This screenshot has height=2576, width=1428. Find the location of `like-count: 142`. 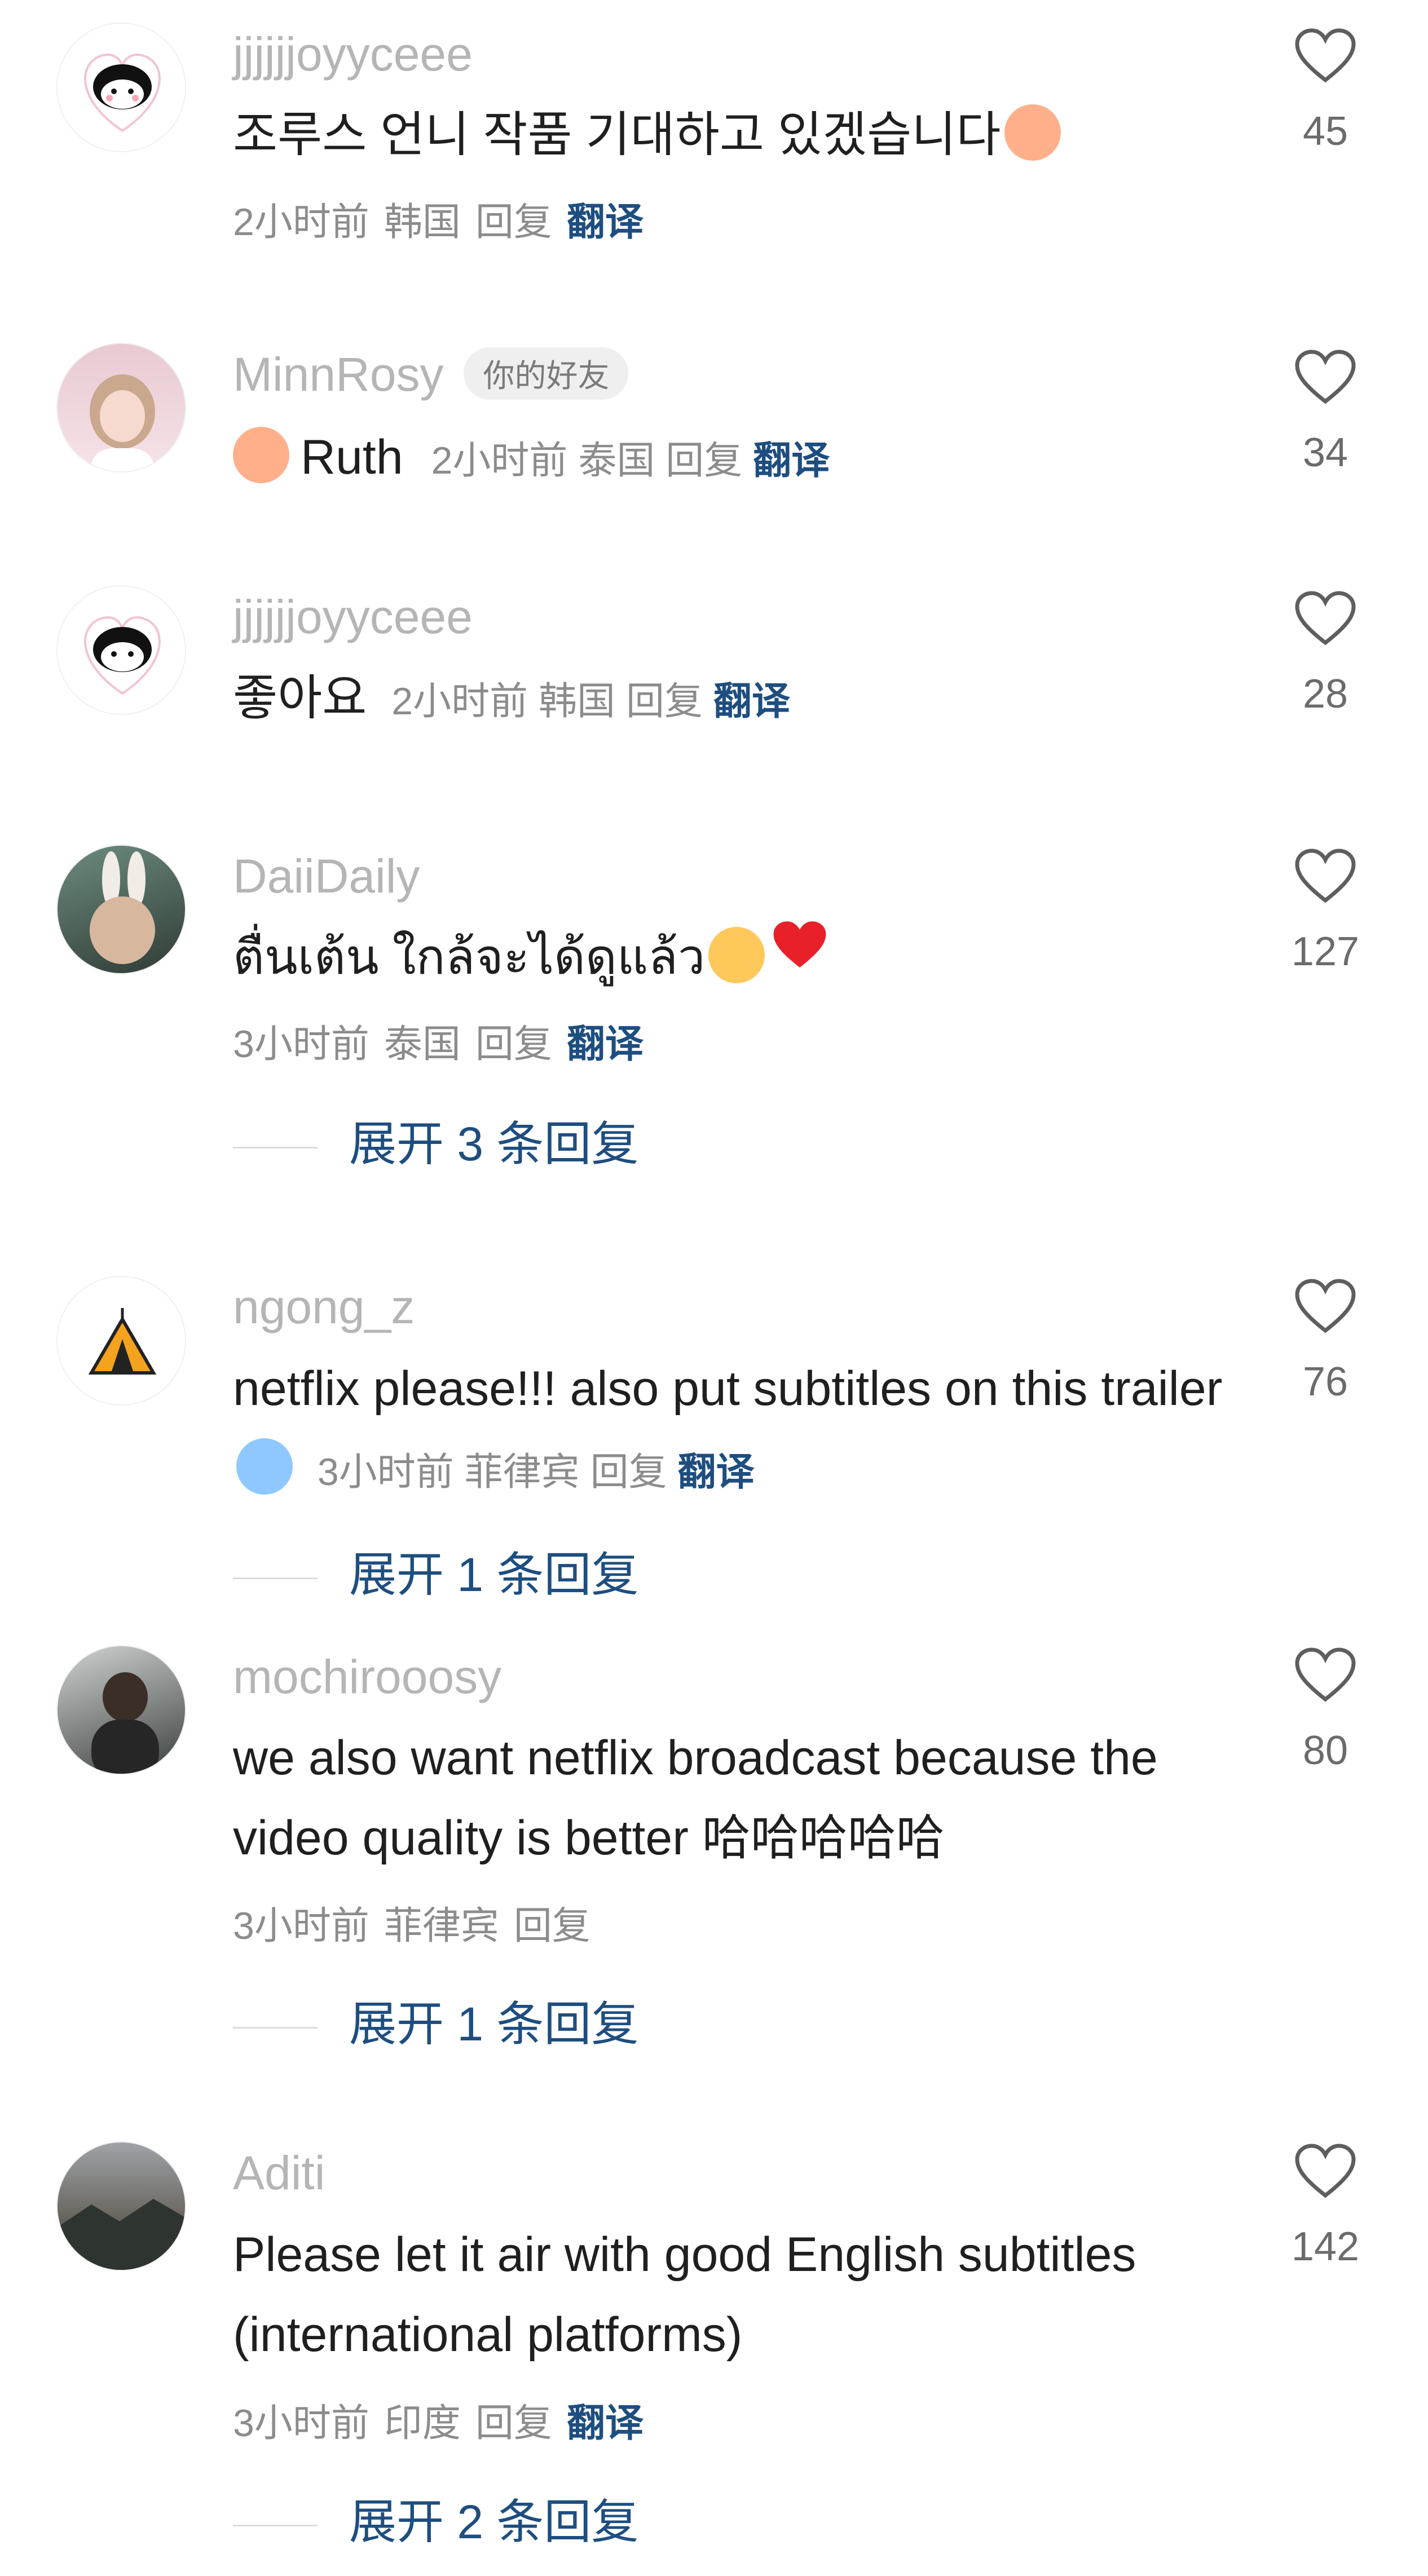

like-count: 142 is located at coordinates (1325, 2246).